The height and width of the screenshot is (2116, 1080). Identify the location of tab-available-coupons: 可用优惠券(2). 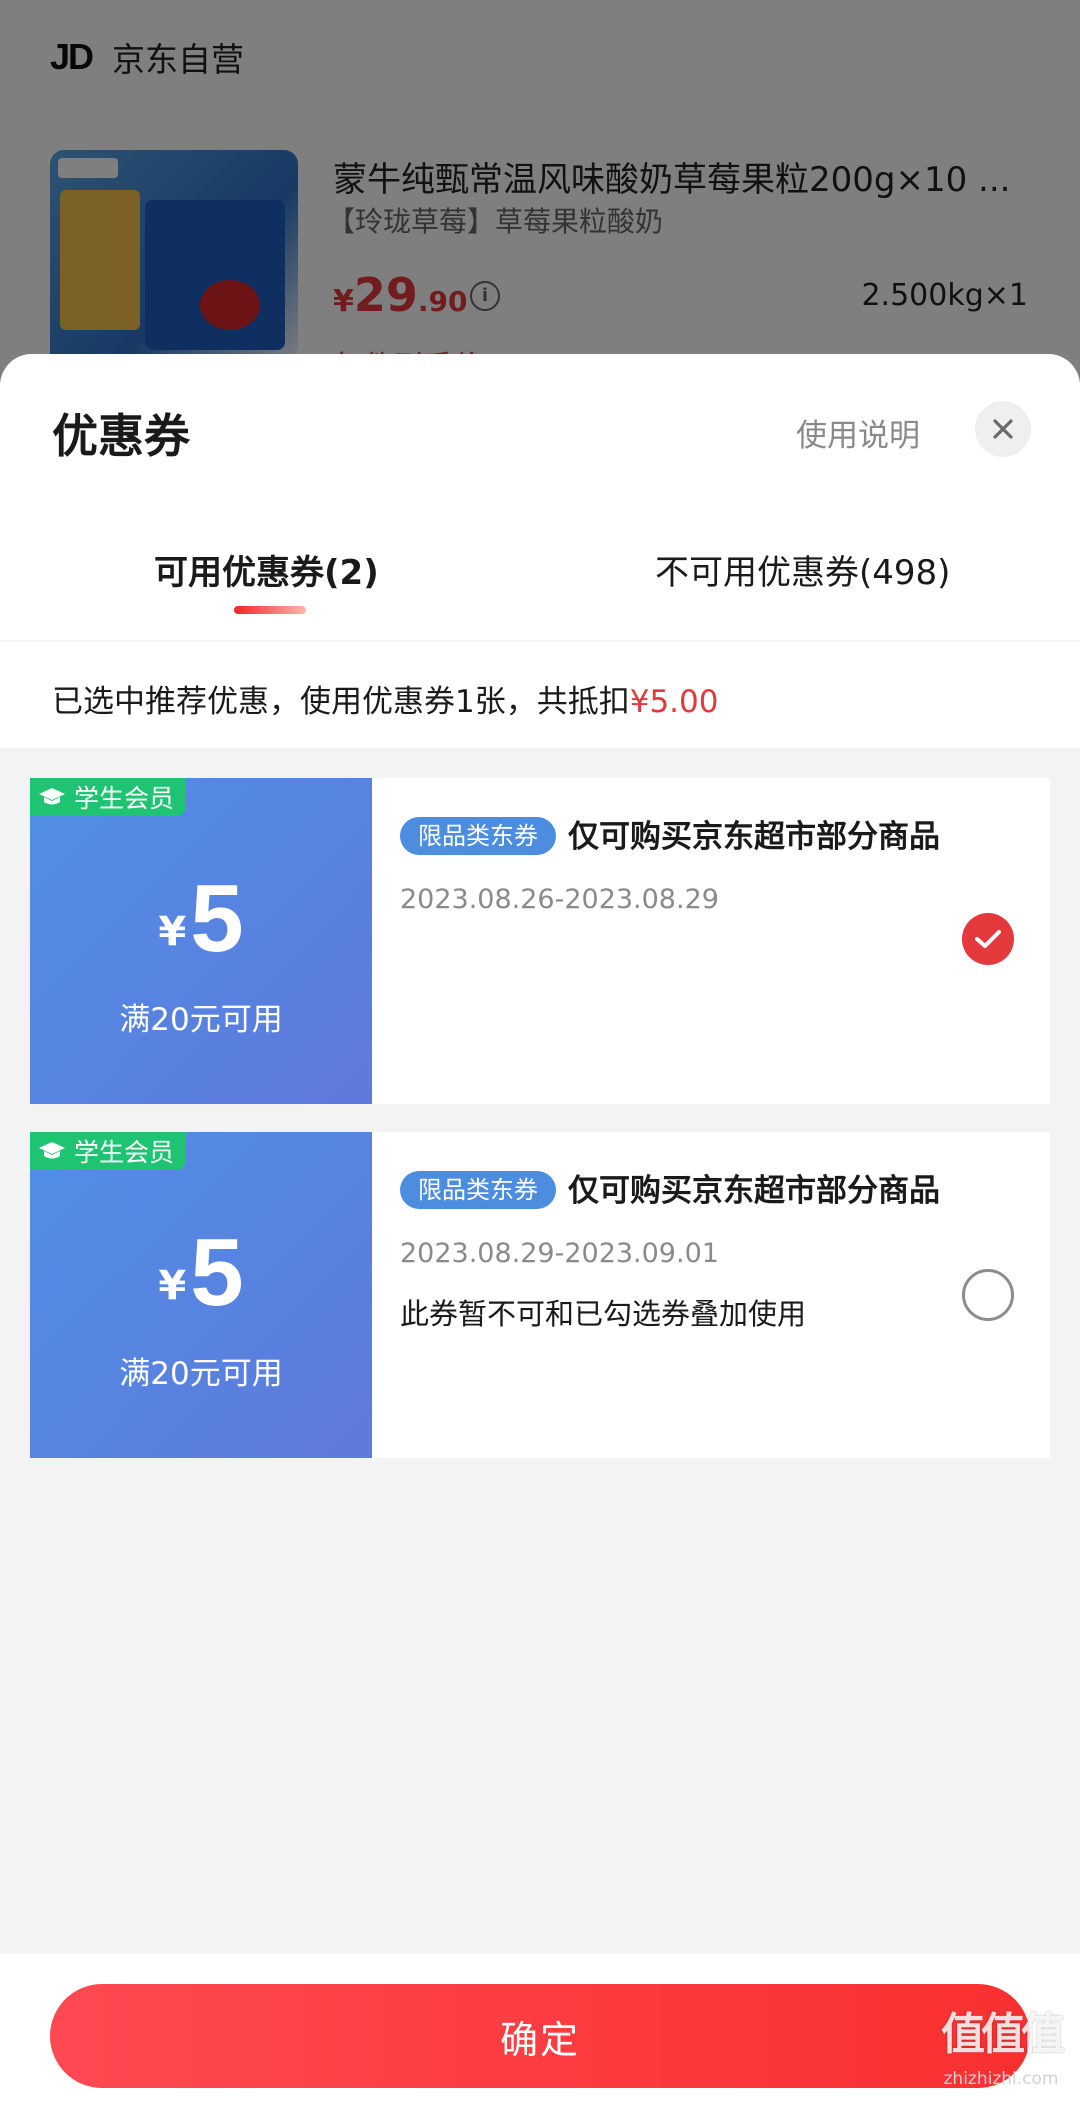
(266, 569).